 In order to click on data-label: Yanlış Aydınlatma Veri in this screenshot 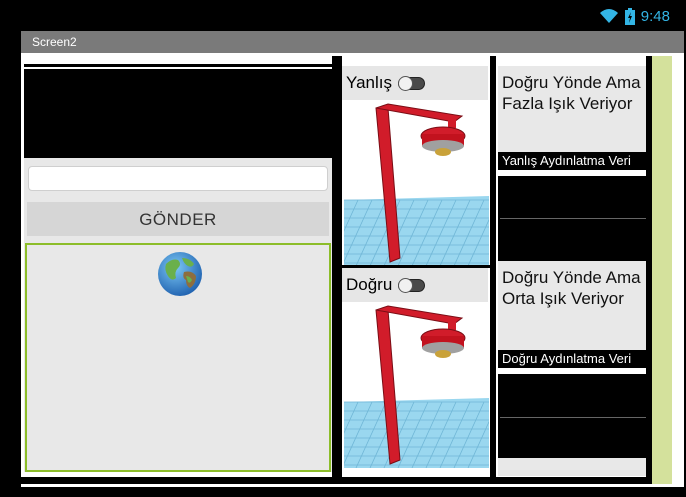, I will do `click(572, 161)`.